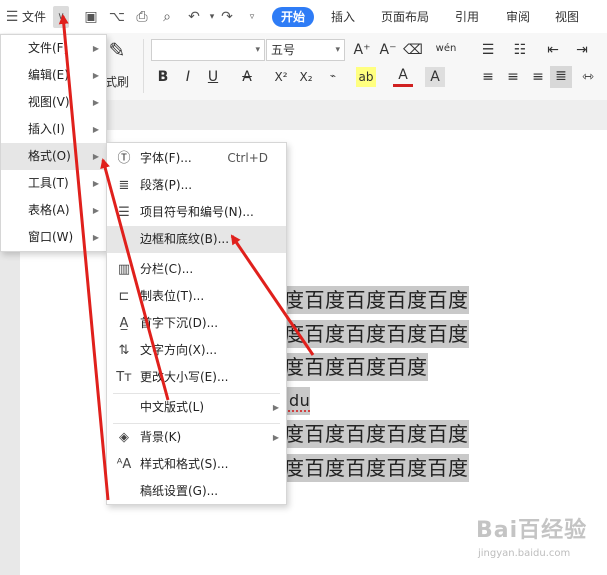  Describe the element at coordinates (524, 553) in the screenshot. I see `watermark-url: jingyan.baidu.com` at that location.